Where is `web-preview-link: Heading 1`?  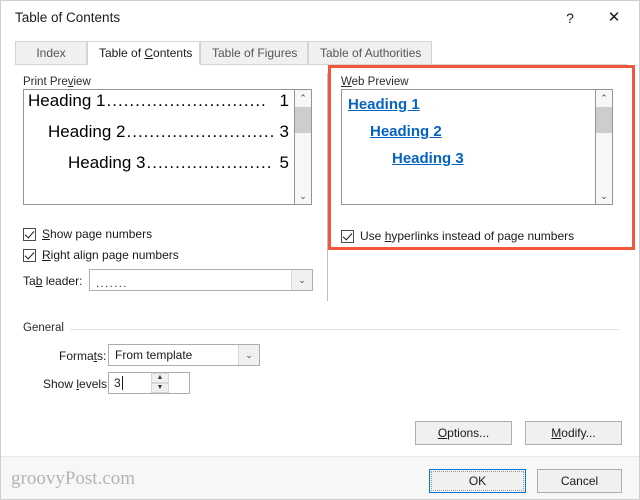
web-preview-link: Heading 1 is located at coordinates (384, 104).